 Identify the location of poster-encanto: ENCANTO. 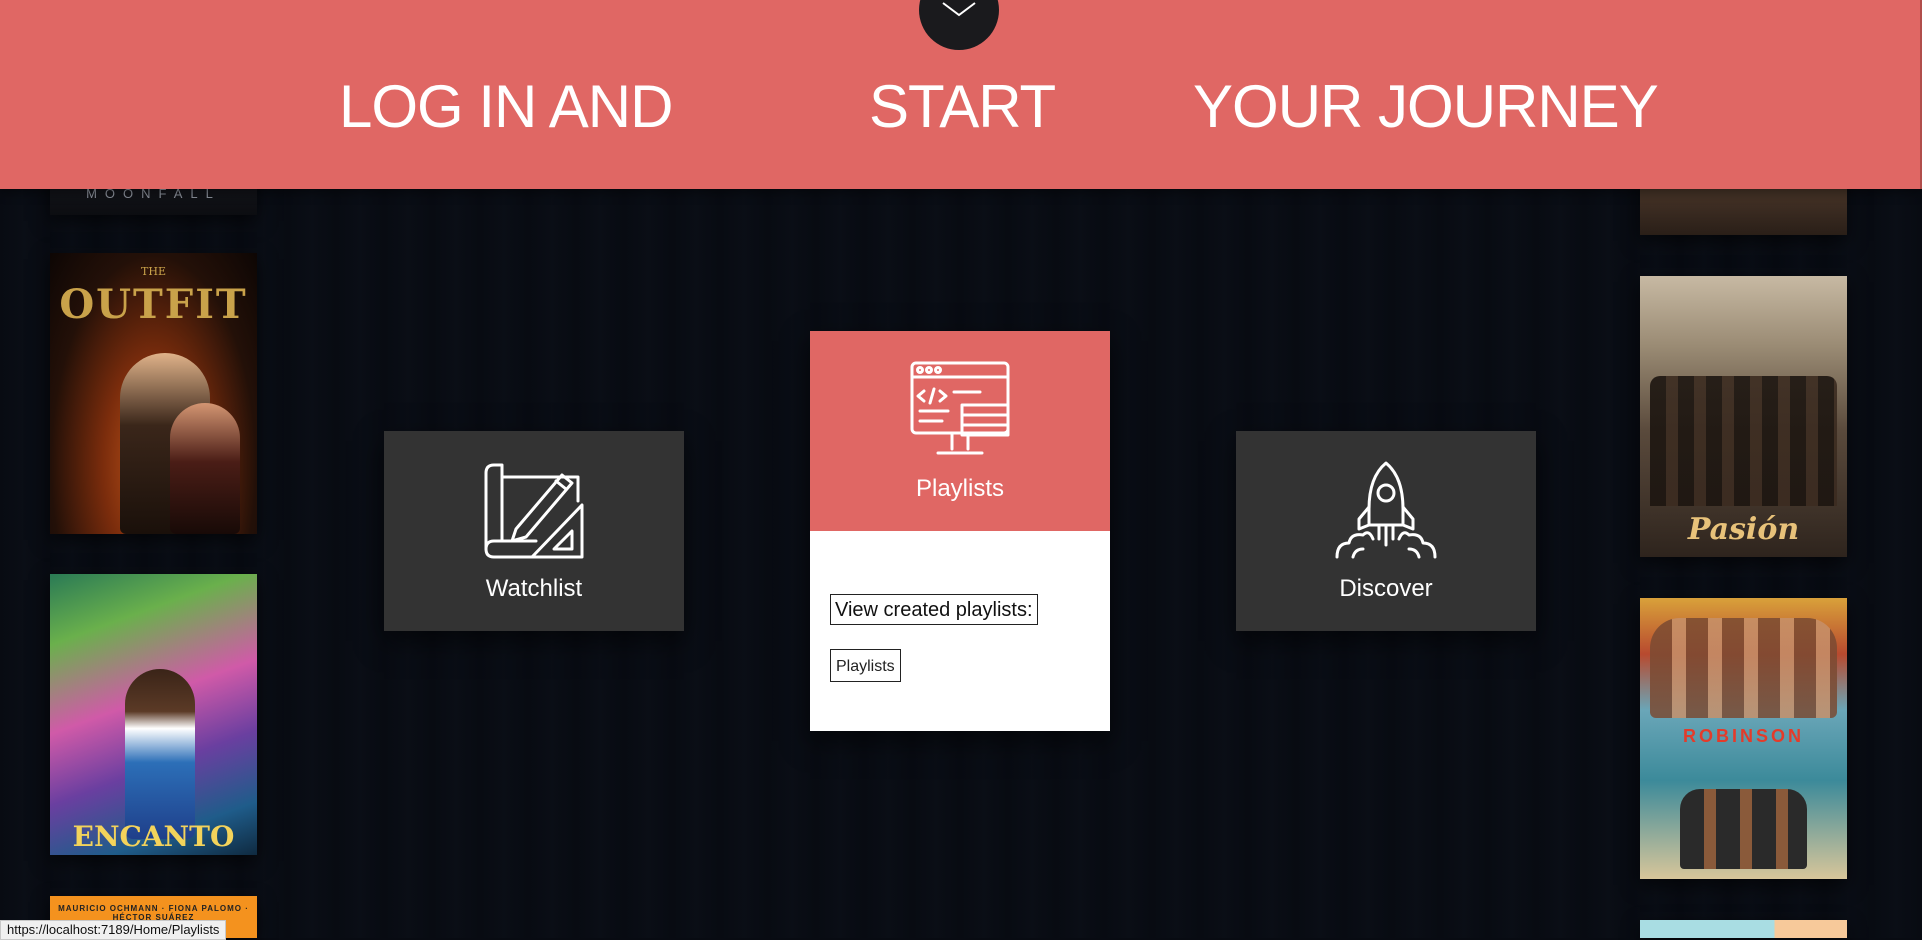
(153, 714).